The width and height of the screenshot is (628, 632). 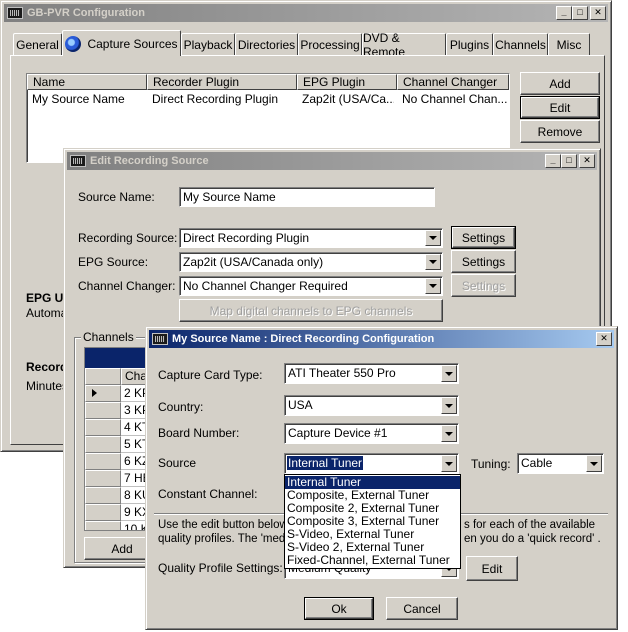 I want to click on tab-misc: Misc, so click(x=569, y=44).